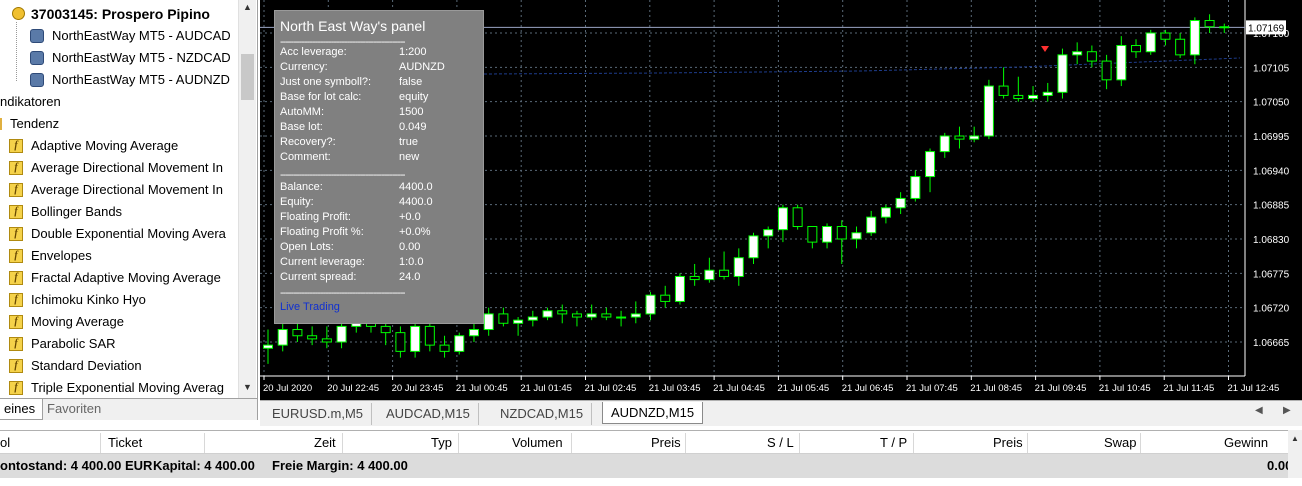  I want to click on panel-label: AutoMM:, so click(302, 112).